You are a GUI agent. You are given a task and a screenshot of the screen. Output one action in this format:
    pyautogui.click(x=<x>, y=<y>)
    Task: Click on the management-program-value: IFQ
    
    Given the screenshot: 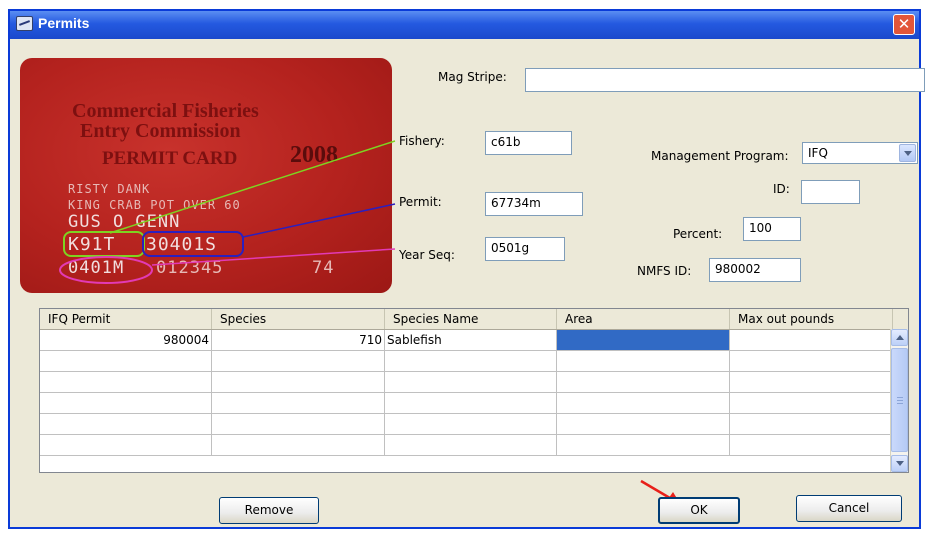 What is the action you would take?
    pyautogui.click(x=818, y=153)
    